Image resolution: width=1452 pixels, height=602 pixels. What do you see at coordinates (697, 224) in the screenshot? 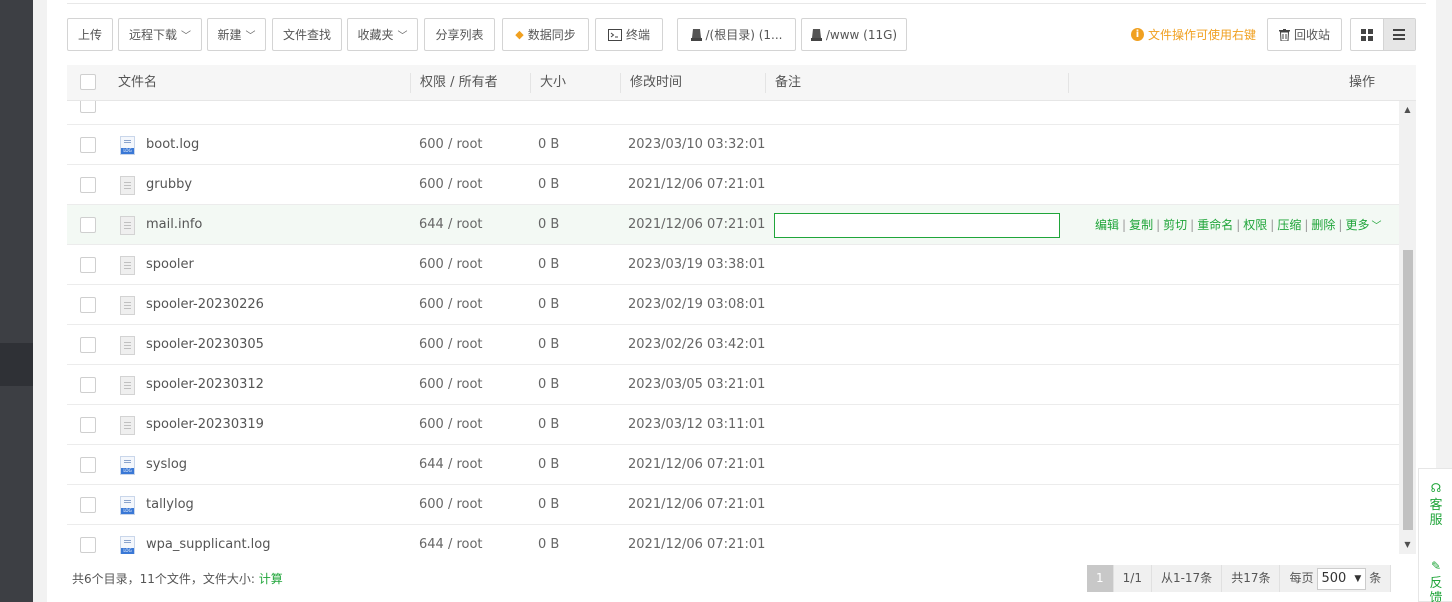
I see `file-modified-time: 2021/12/06 07:21:01` at bounding box center [697, 224].